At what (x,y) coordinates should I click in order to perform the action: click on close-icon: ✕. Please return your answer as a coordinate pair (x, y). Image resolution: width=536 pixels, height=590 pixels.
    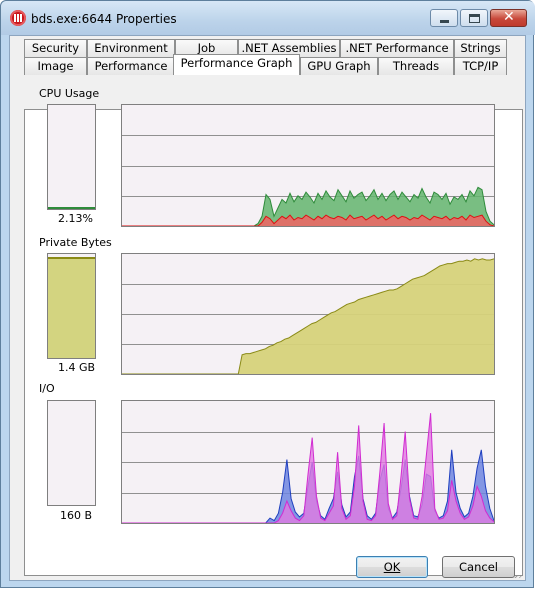
    Looking at the image, I should click on (509, 17).